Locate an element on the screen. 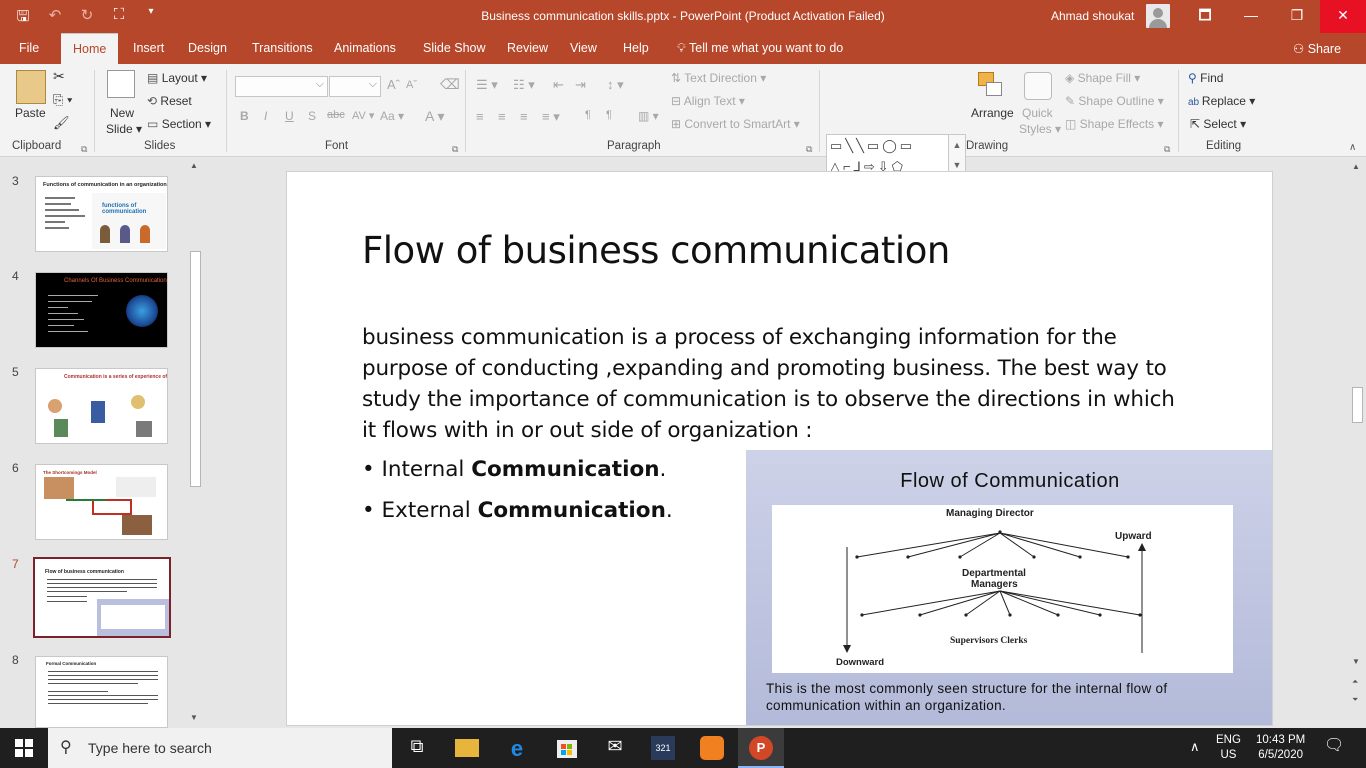 The width and height of the screenshot is (1366, 768). share-button: ⚇ Share is located at coordinates (1317, 48).